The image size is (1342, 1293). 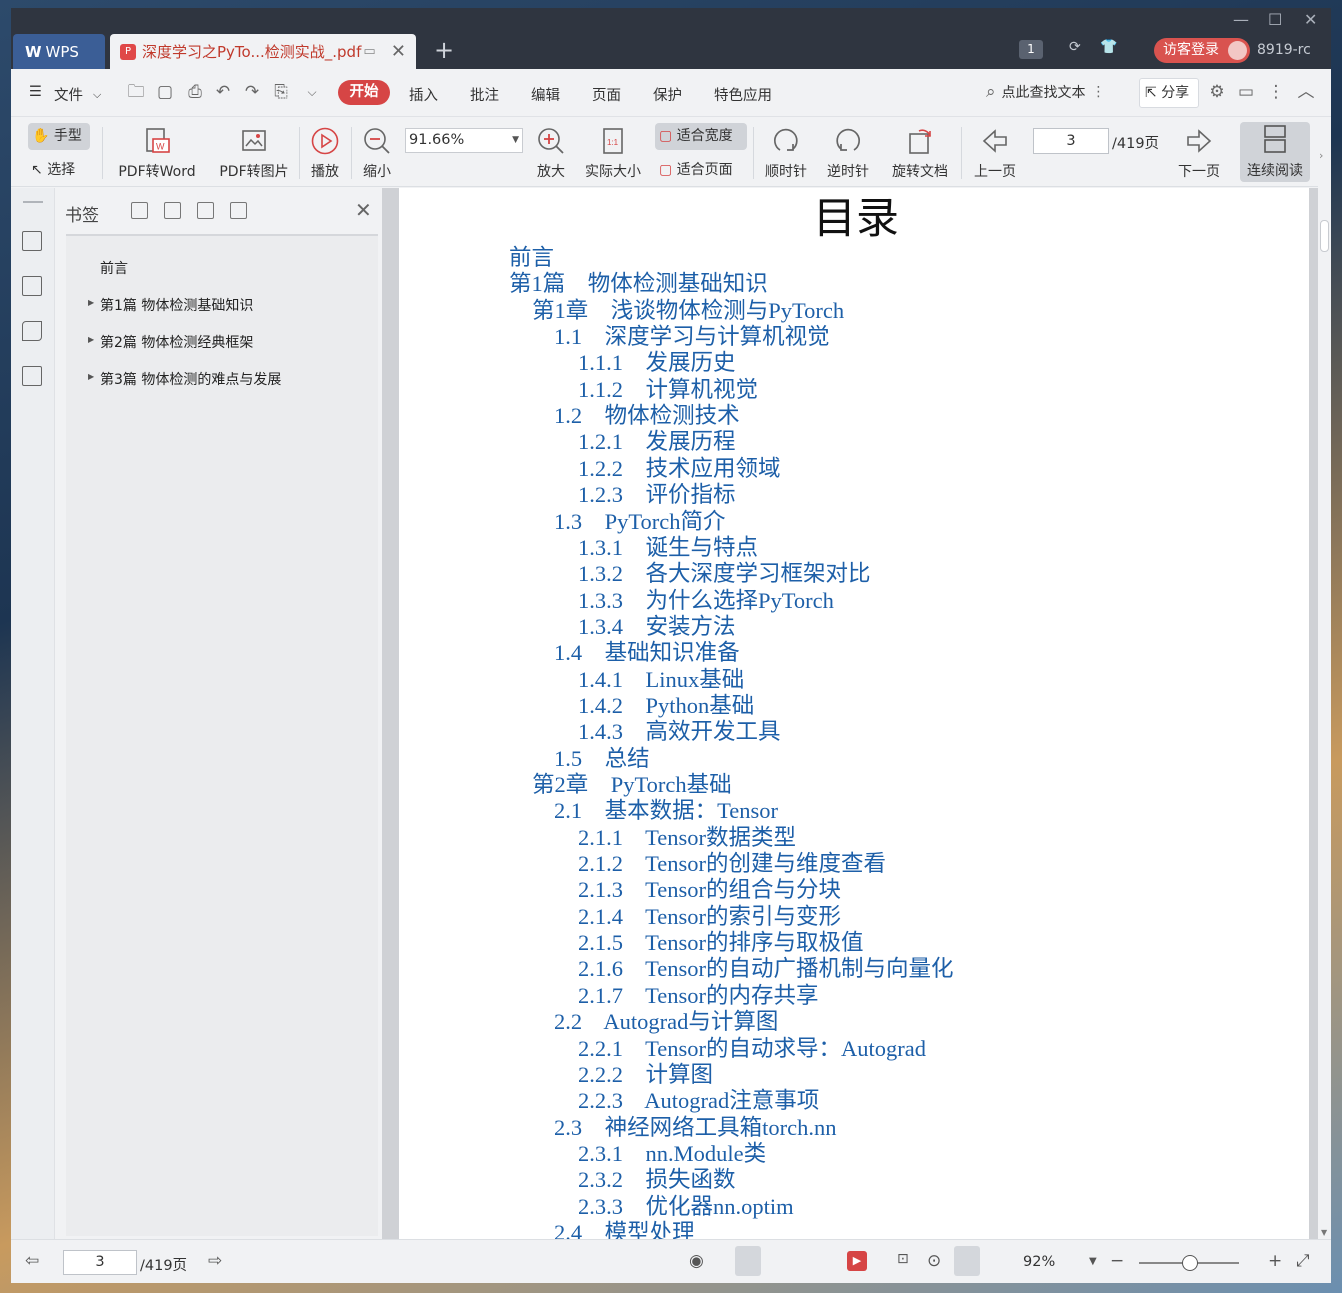 What do you see at coordinates (1275, 152) in the screenshot?
I see `continuous-read-button: 连续阅读` at bounding box center [1275, 152].